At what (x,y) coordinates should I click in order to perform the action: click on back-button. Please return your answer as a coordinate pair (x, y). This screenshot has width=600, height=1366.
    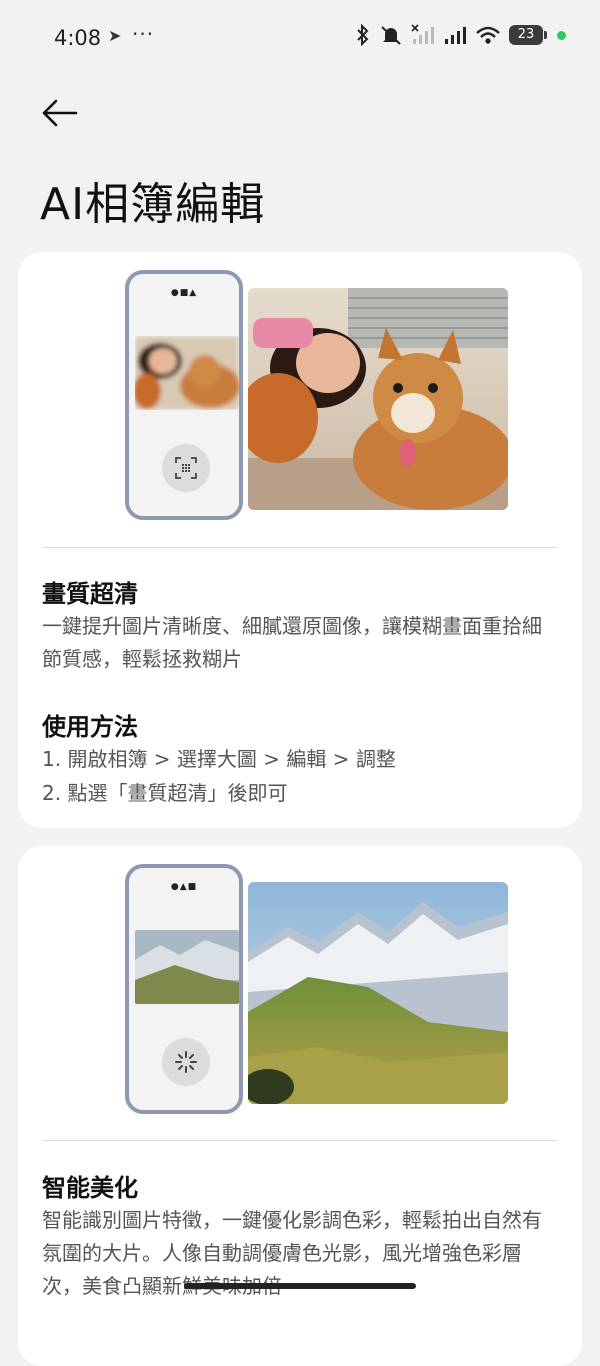
    Looking at the image, I should click on (60, 113).